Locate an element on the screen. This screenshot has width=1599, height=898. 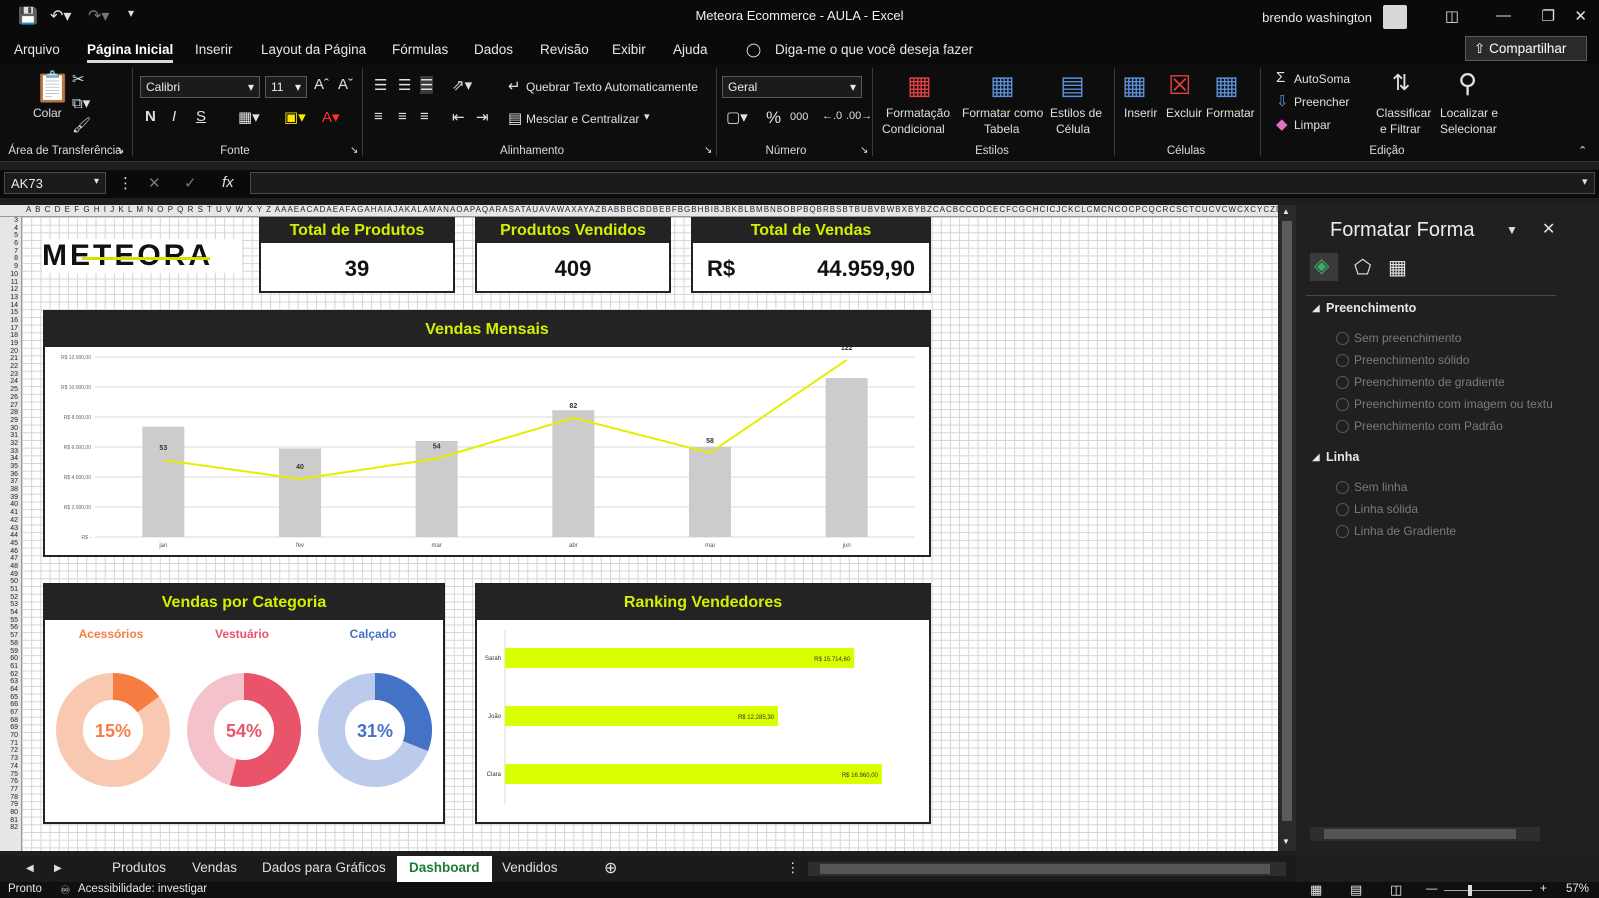
row-header: 63 is located at coordinates (10, 682).